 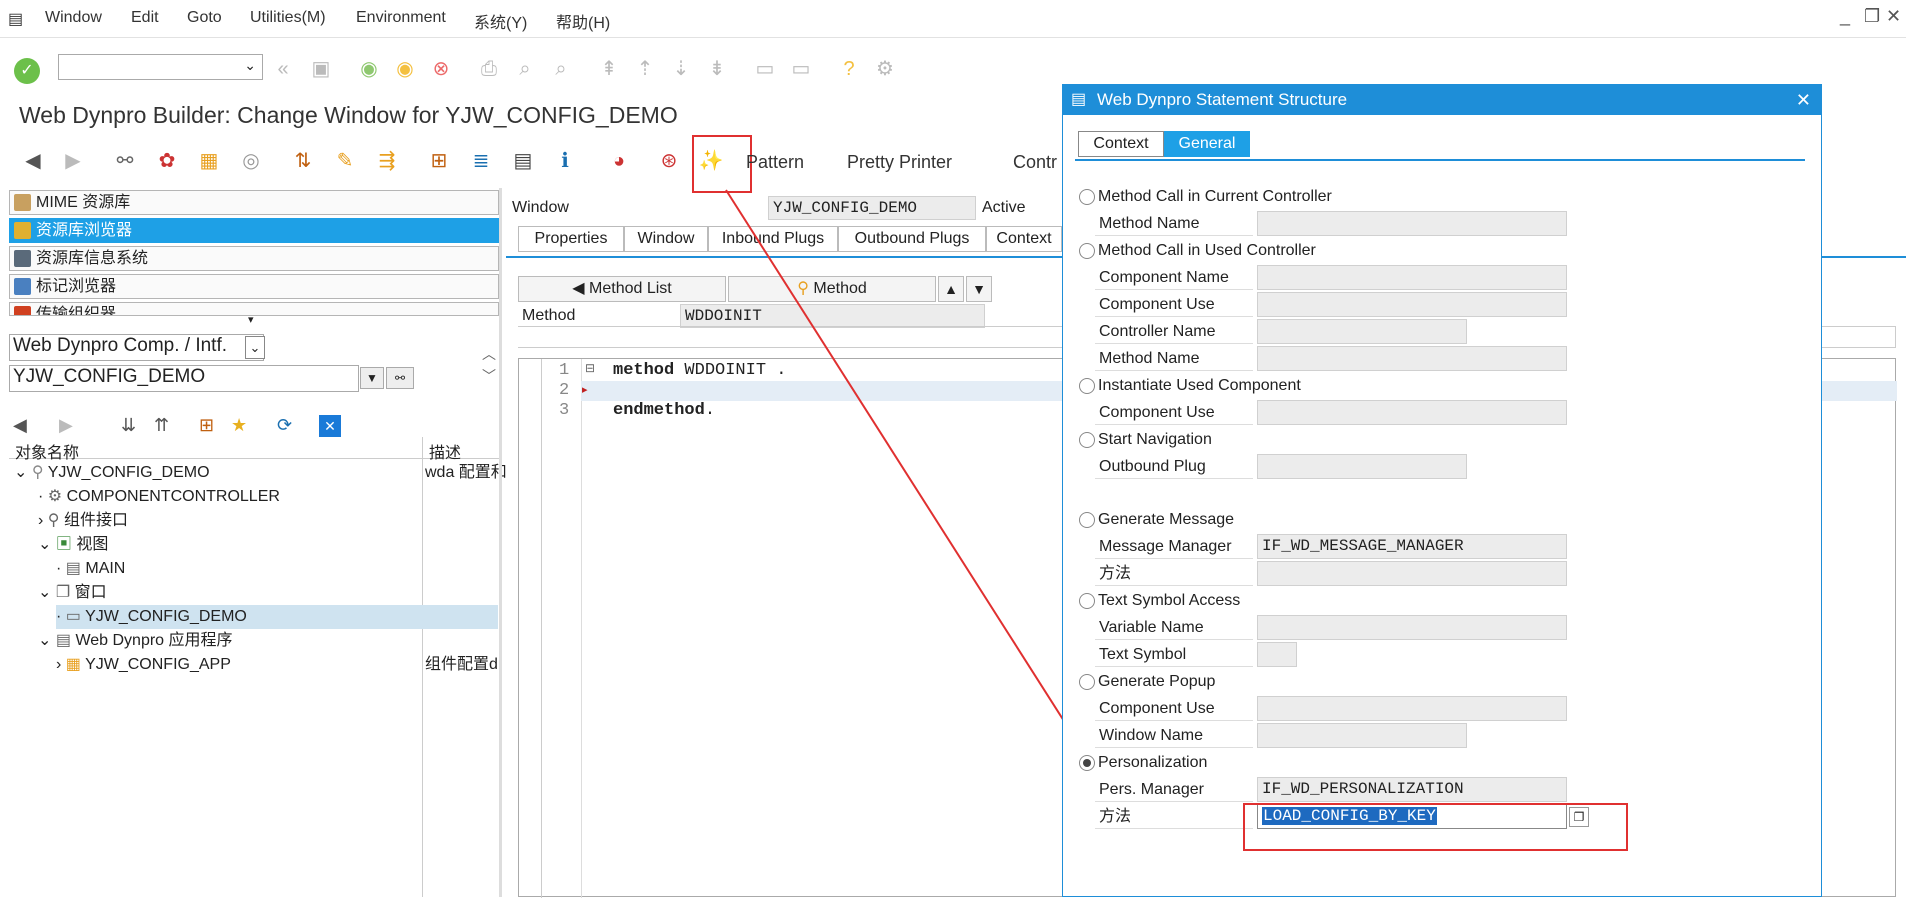 I want to click on field-label: Text Symbol, so click(x=1174, y=654).